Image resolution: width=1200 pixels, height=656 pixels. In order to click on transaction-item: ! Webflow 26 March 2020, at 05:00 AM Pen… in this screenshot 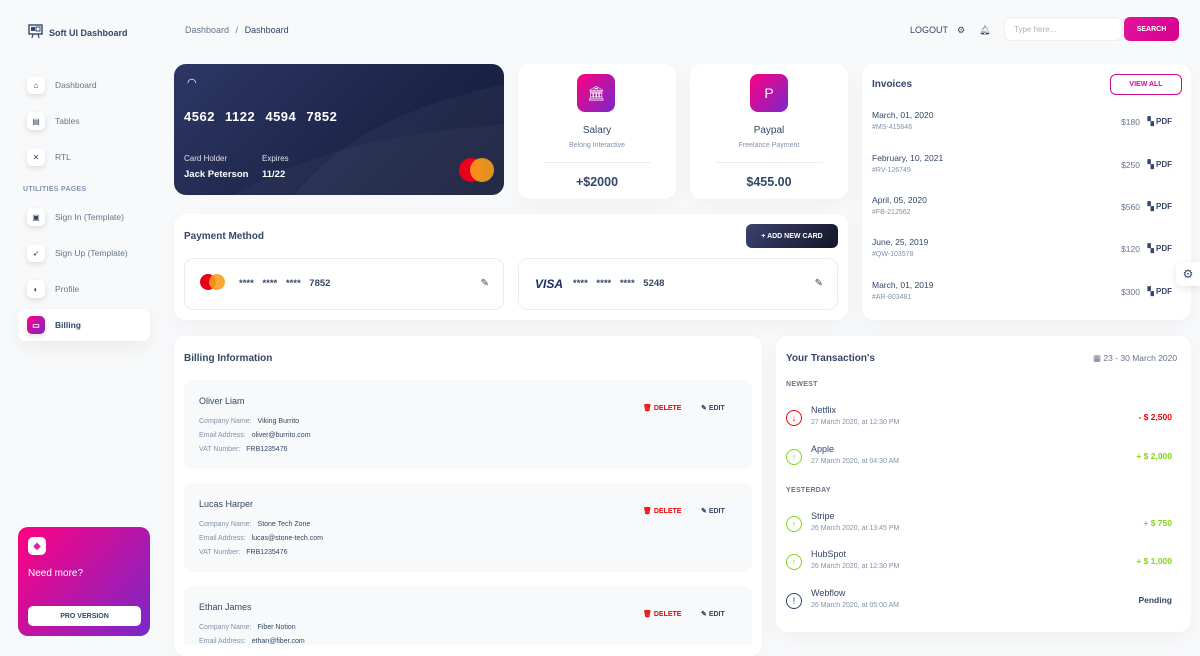, I will do `click(981, 606)`.